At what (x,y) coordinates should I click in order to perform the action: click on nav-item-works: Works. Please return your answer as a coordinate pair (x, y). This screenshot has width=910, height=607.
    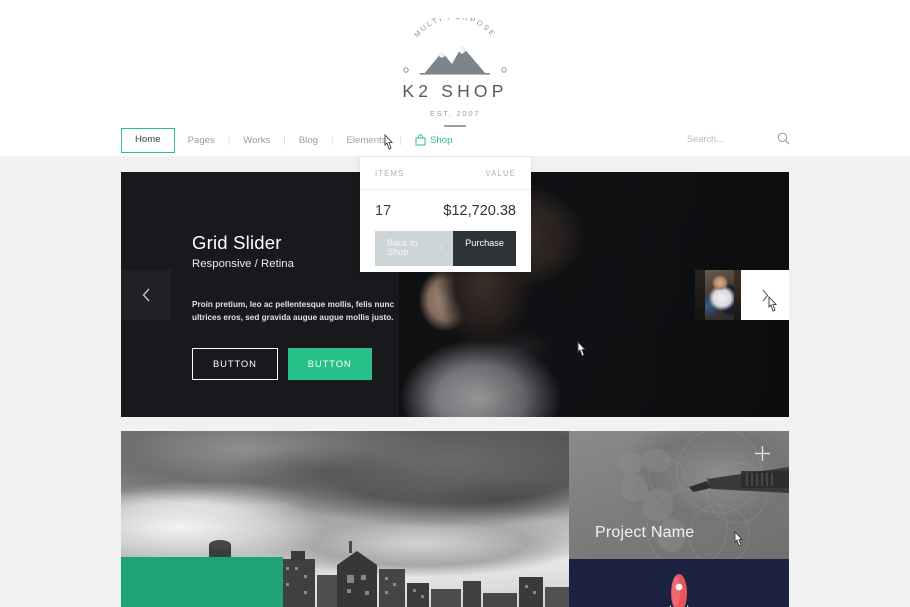
    Looking at the image, I should click on (256, 140).